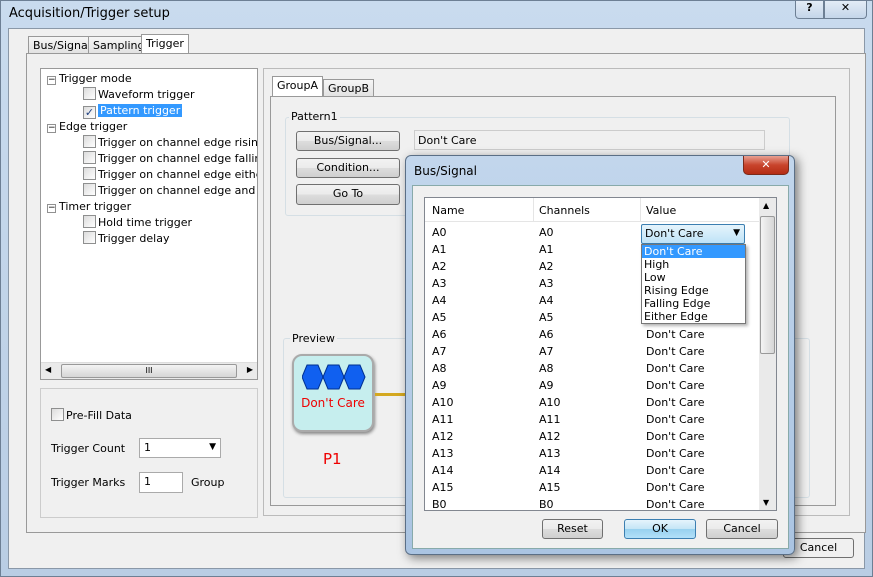  Describe the element at coordinates (152, 79) in the screenshot. I see `tree-group: − Trigger mode` at that location.